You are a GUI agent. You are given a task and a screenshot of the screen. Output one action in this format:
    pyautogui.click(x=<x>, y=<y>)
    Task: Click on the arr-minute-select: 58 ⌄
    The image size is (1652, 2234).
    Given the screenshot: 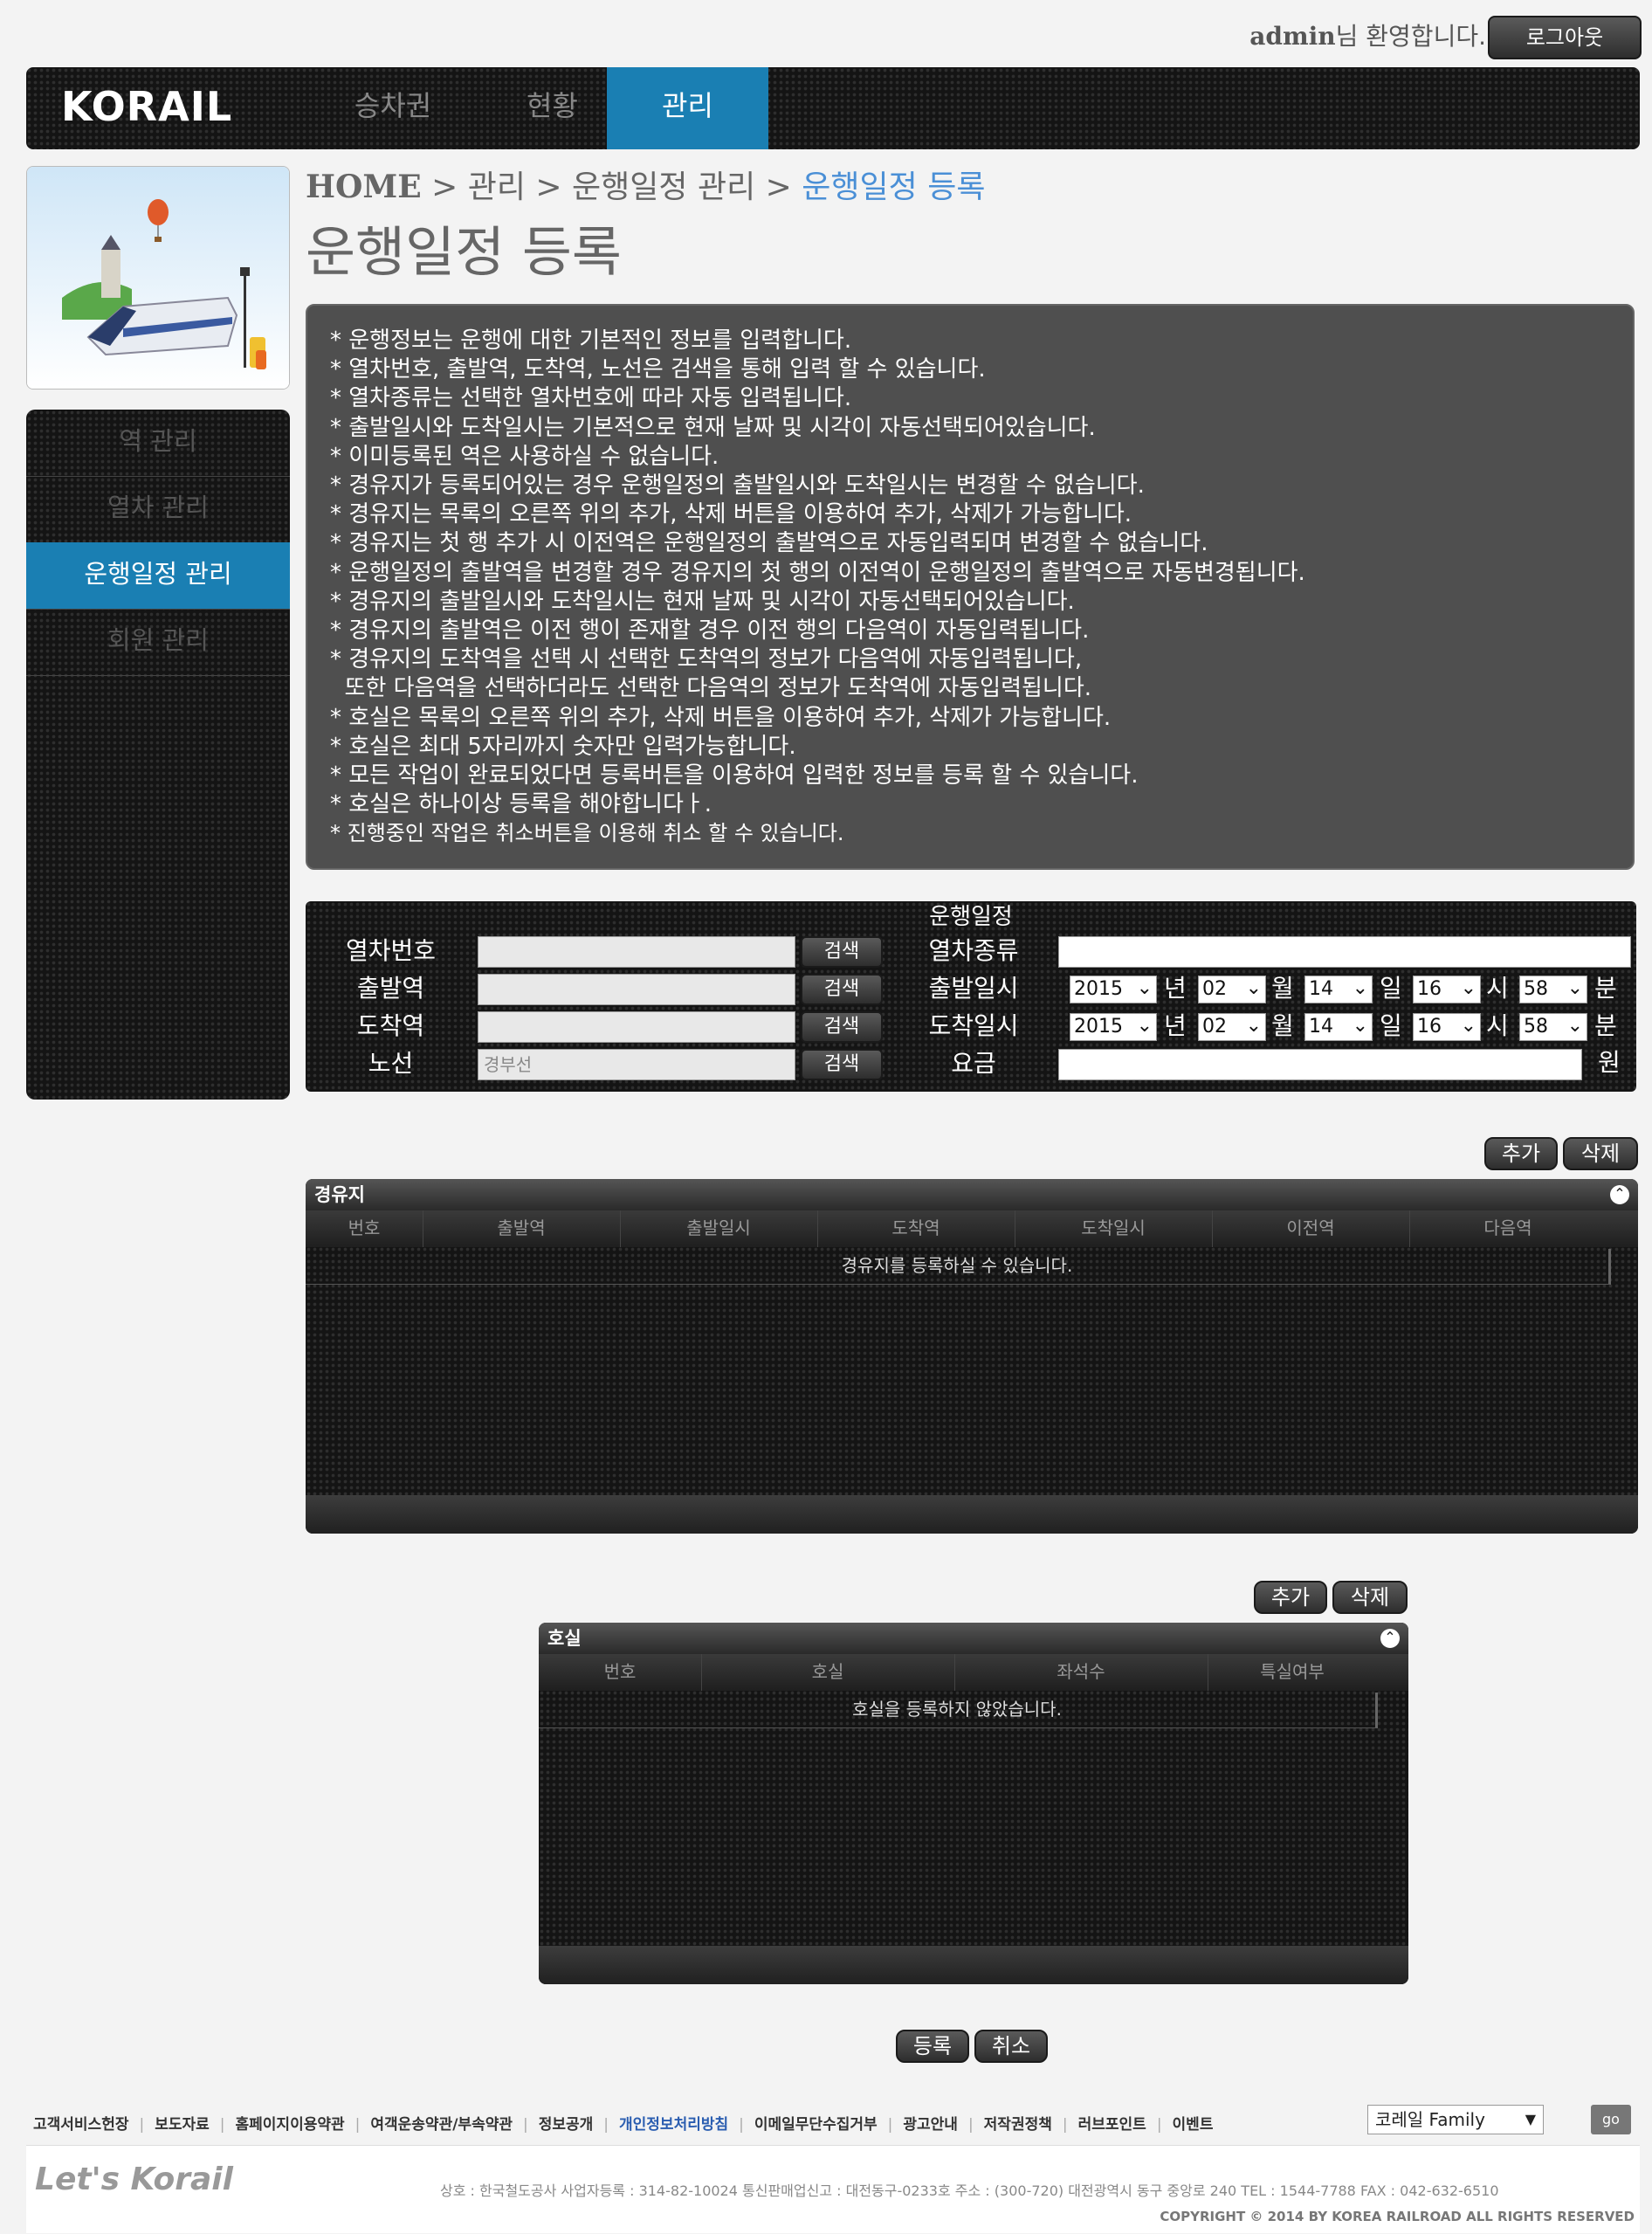 What is the action you would take?
    pyautogui.click(x=1553, y=1027)
    